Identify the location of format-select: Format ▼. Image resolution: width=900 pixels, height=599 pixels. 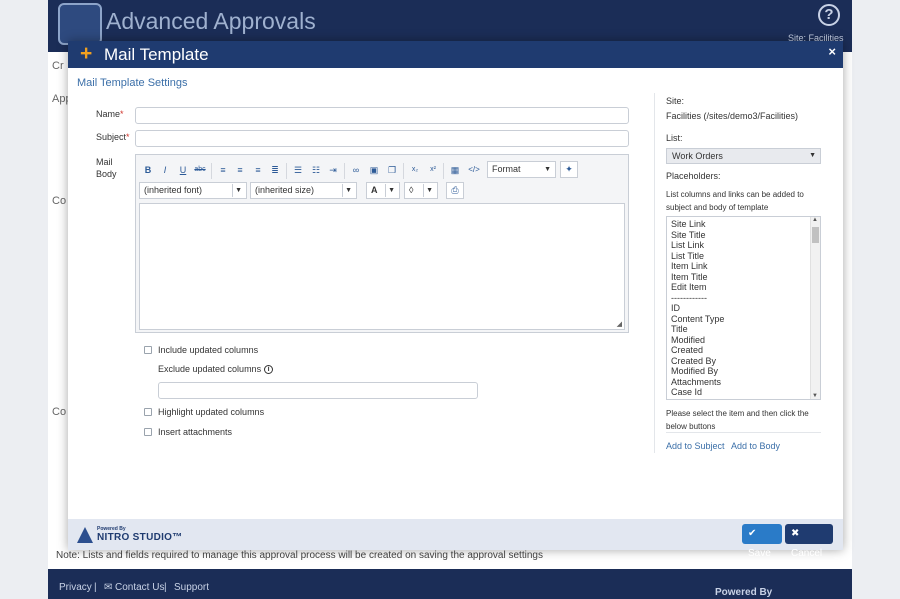
(521, 169).